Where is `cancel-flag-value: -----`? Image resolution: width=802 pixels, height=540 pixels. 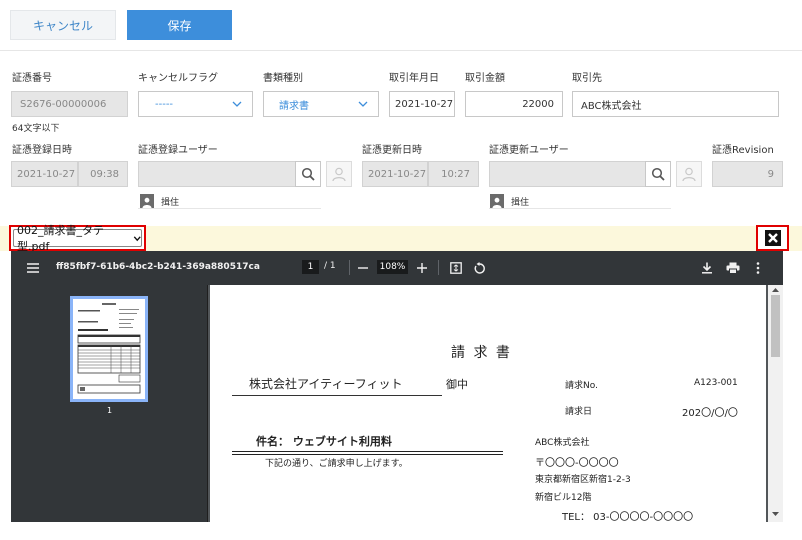 cancel-flag-value: ----- is located at coordinates (164, 104).